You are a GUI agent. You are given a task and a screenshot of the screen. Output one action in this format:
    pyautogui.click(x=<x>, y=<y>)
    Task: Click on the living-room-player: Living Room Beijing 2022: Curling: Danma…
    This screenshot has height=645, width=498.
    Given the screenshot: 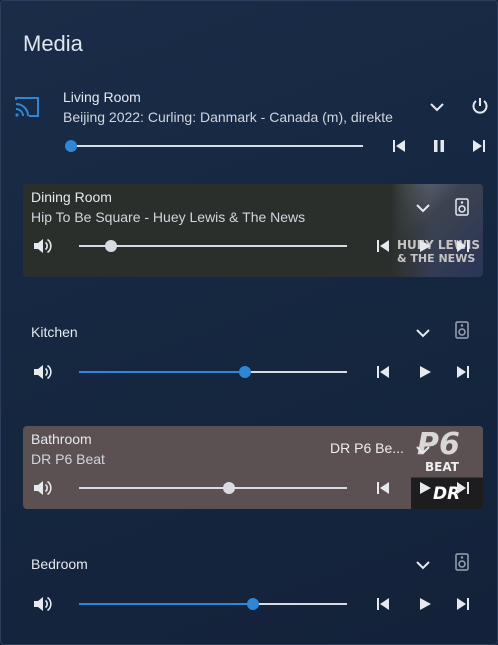 What is the action you would take?
    pyautogui.click(x=249, y=122)
    